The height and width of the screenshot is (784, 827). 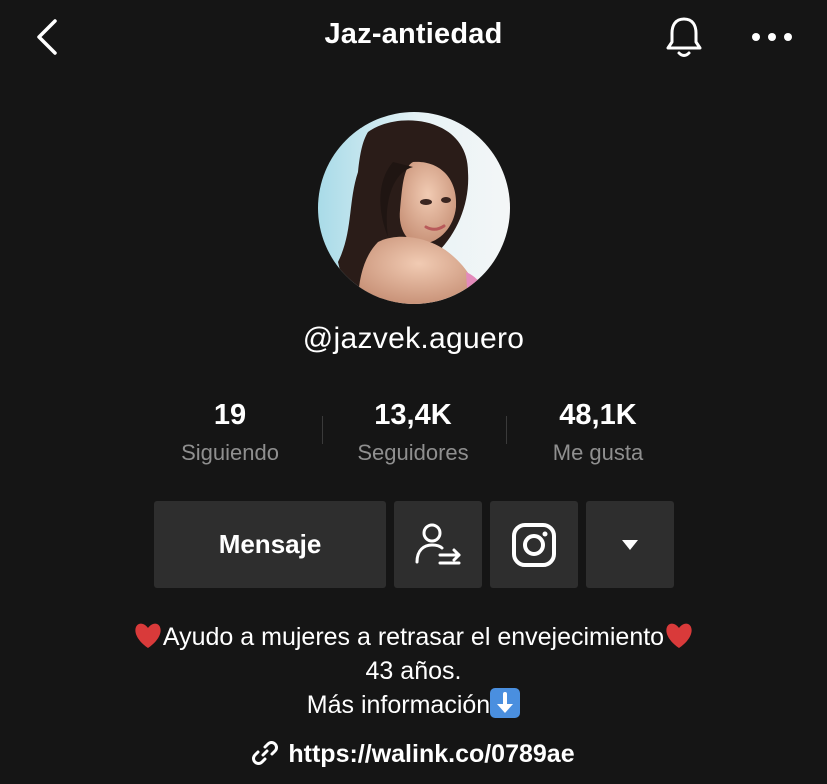 I want to click on profile-avatar, so click(x=414, y=208).